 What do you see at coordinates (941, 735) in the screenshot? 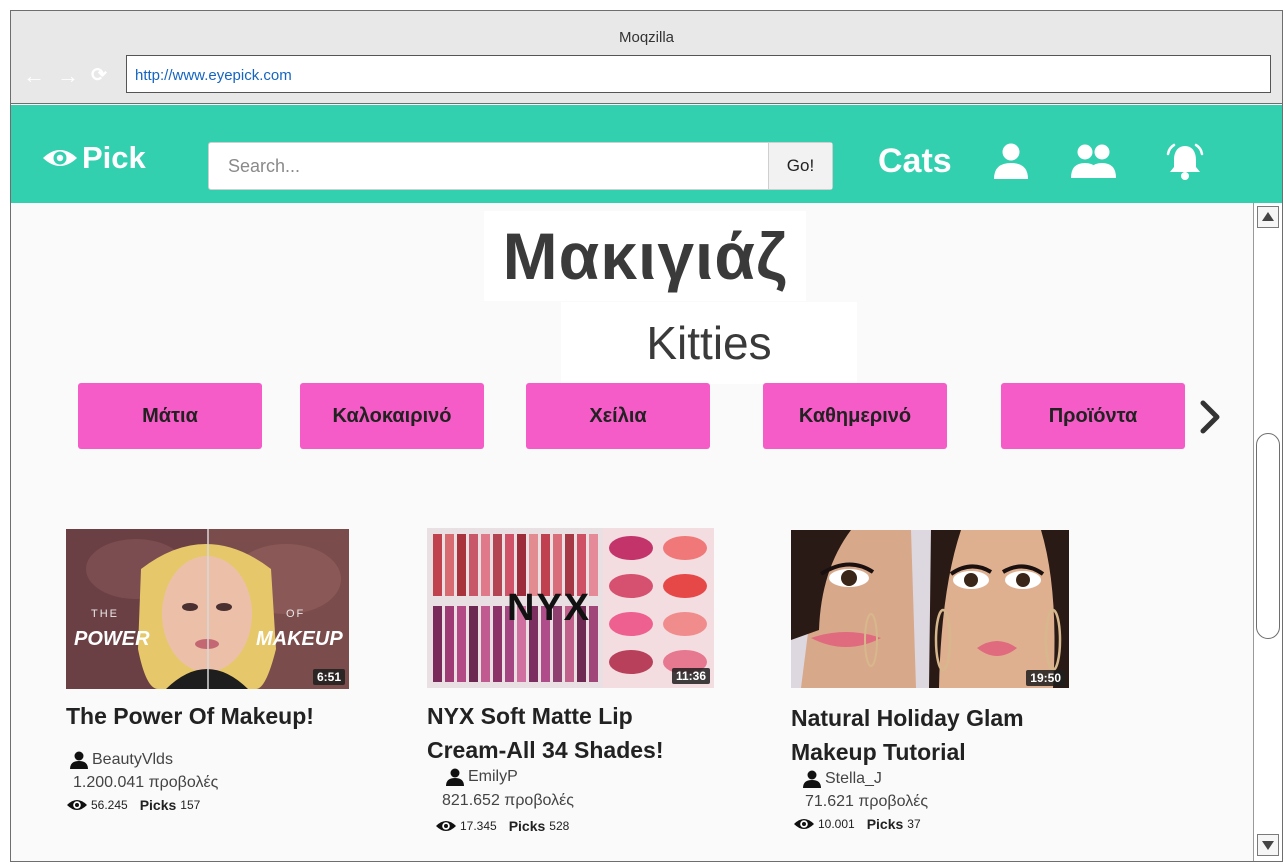
I see `video-title: Natural Holiday Glam Makeup Tutorial` at bounding box center [941, 735].